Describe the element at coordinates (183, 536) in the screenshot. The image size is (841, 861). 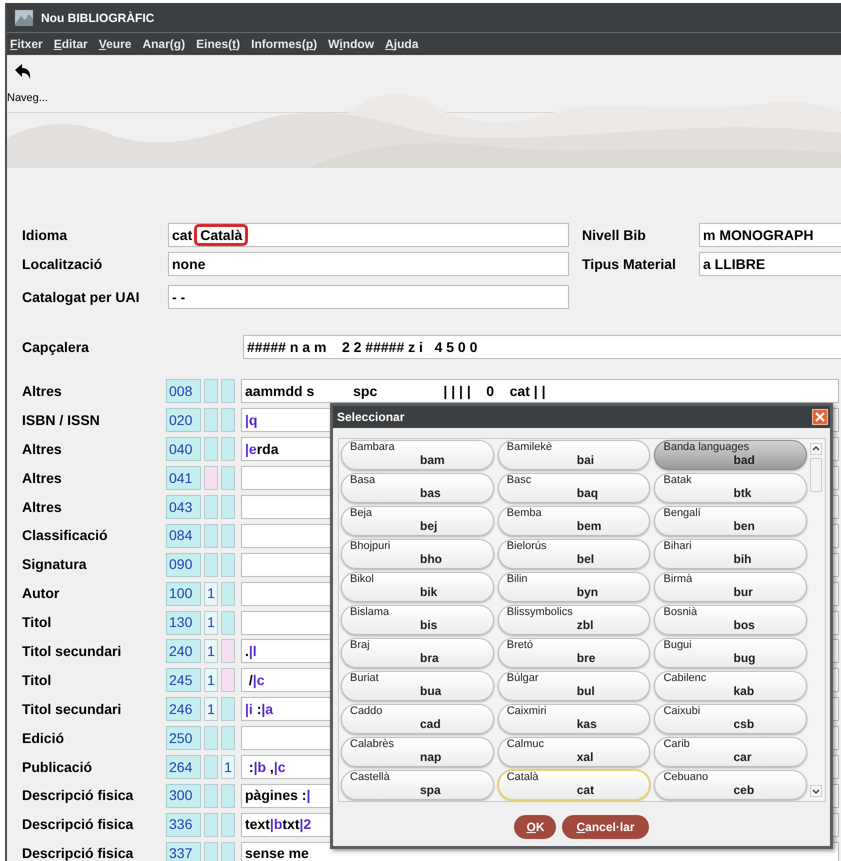
I see `tag-cell: 084` at that location.